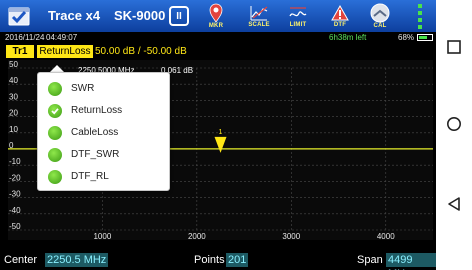  What do you see at coordinates (420, 16) in the screenshot?
I see `more-options-icon` at bounding box center [420, 16].